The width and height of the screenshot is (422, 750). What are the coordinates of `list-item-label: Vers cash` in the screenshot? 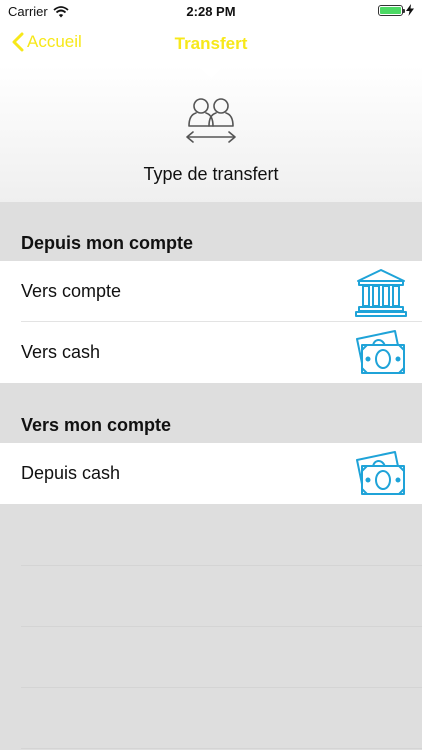 It's located at (61, 352).